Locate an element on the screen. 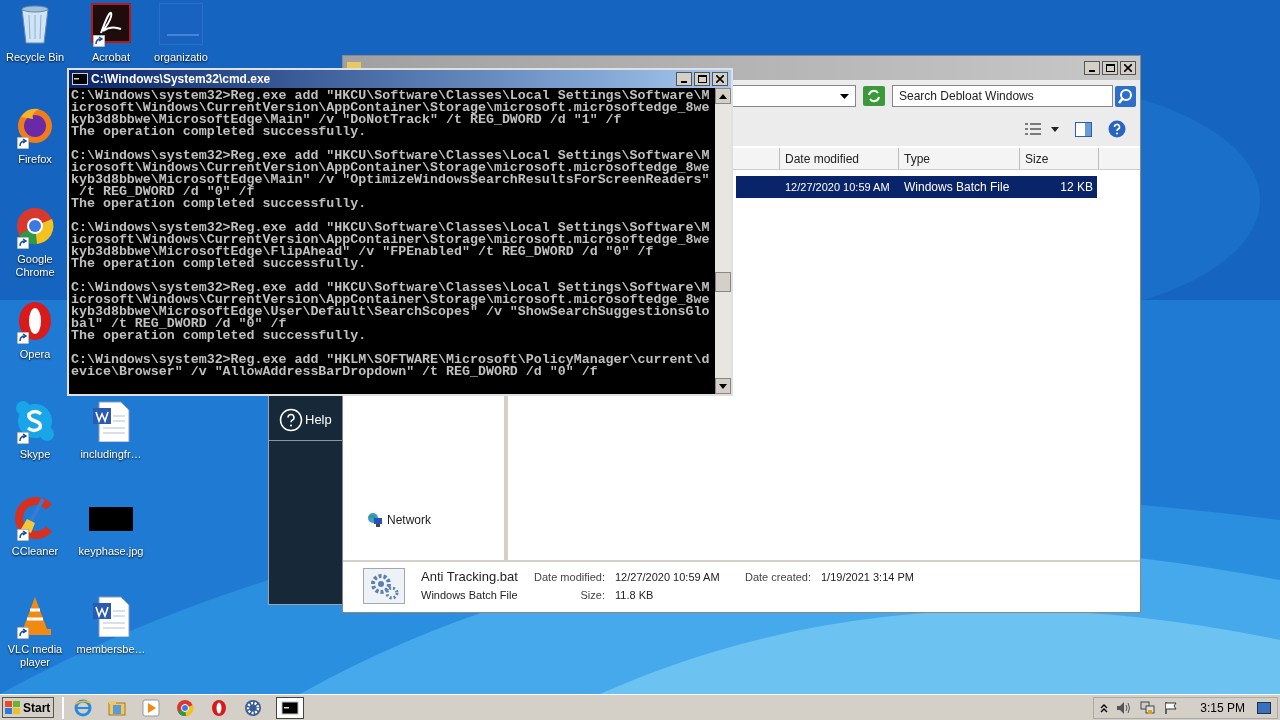 The height and width of the screenshot is (720, 1280). field-value: 12/27/2020 10:59 AM is located at coordinates (667, 577).